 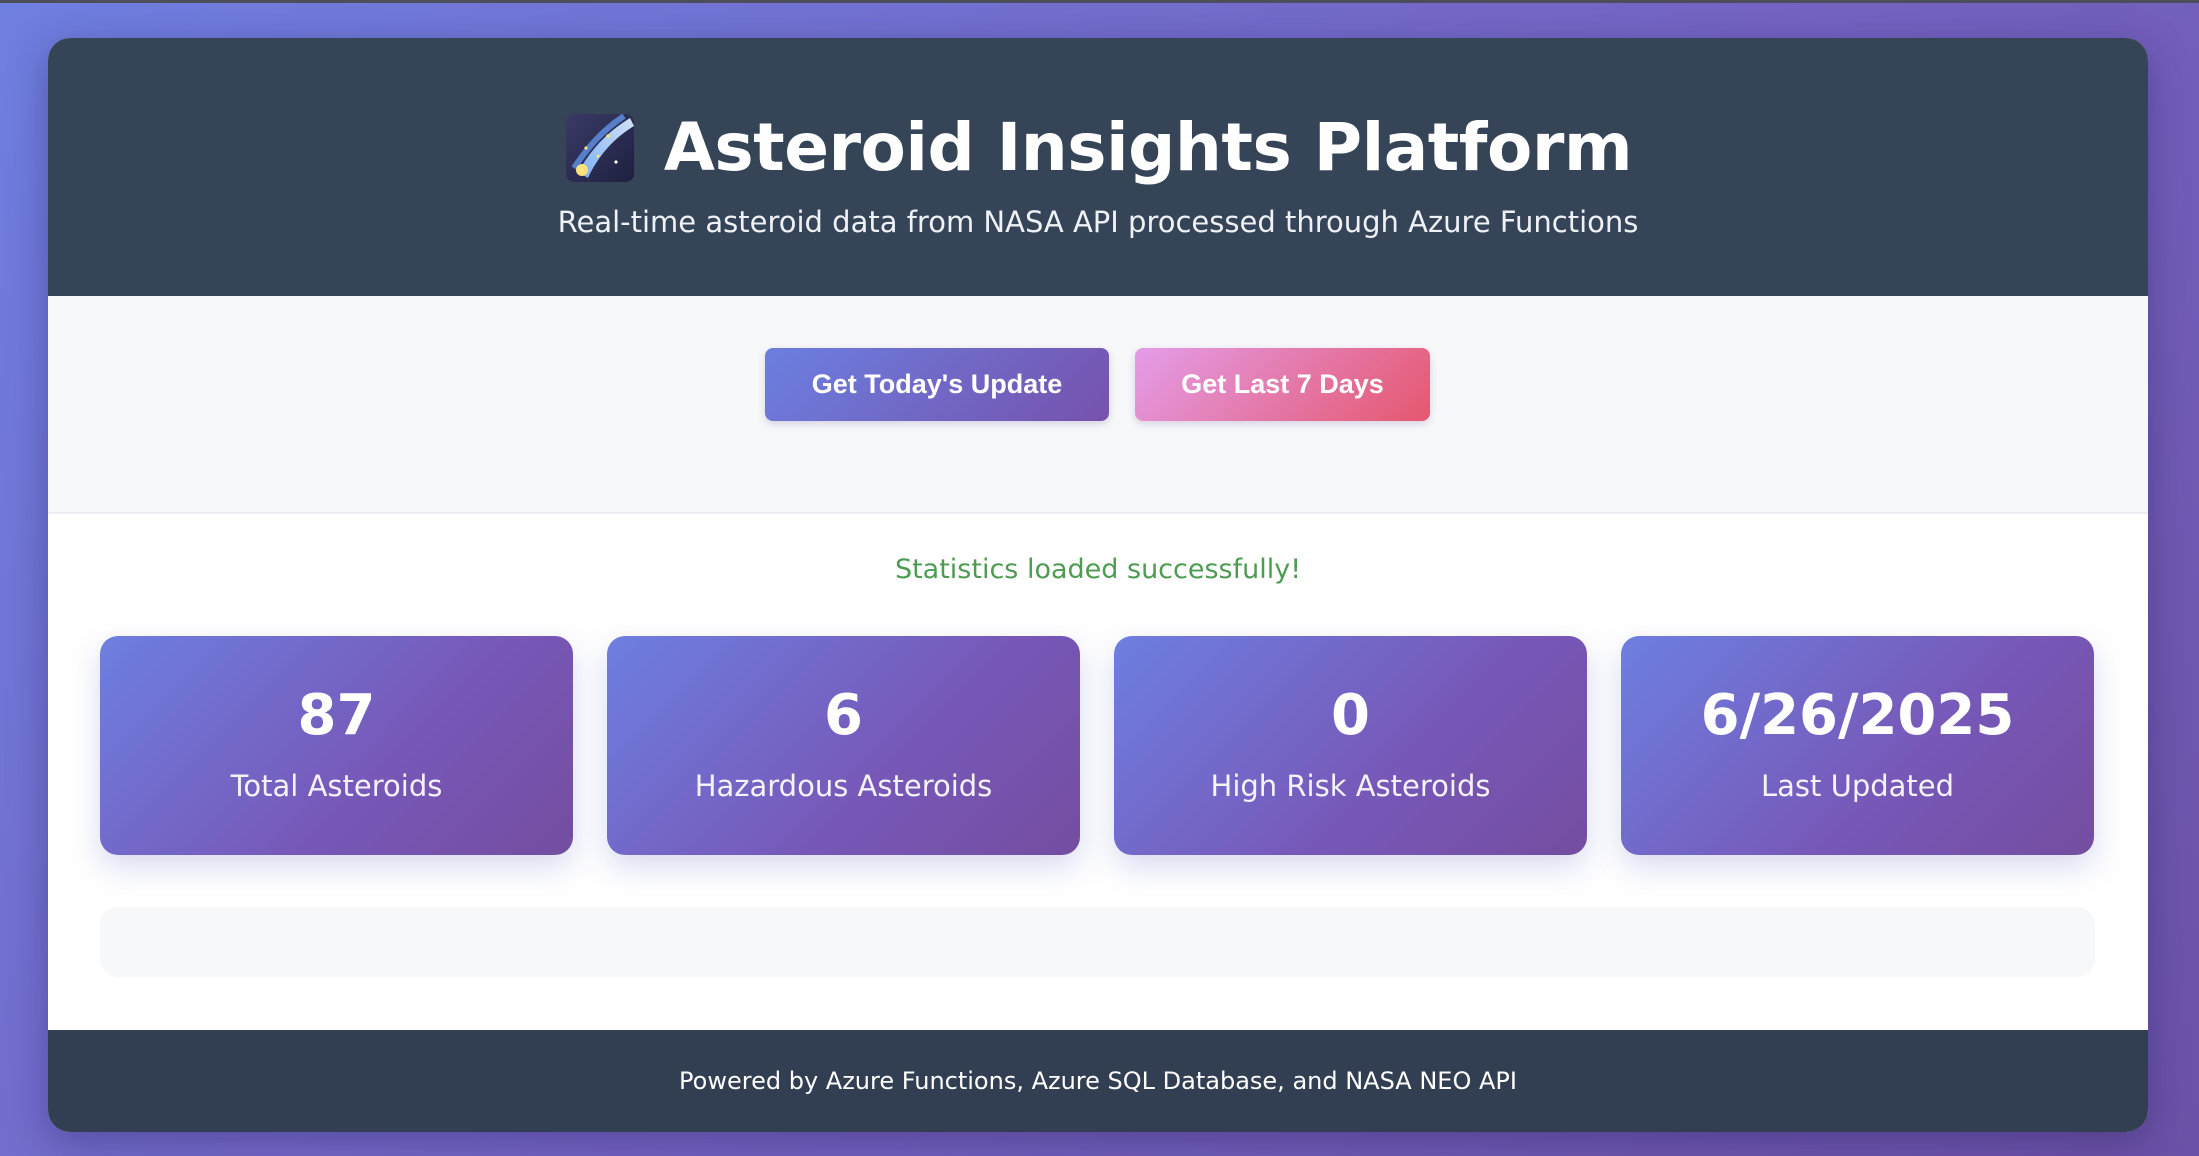 What do you see at coordinates (1148, 147) in the screenshot?
I see `page-title: Asteroid Insights Platform` at bounding box center [1148, 147].